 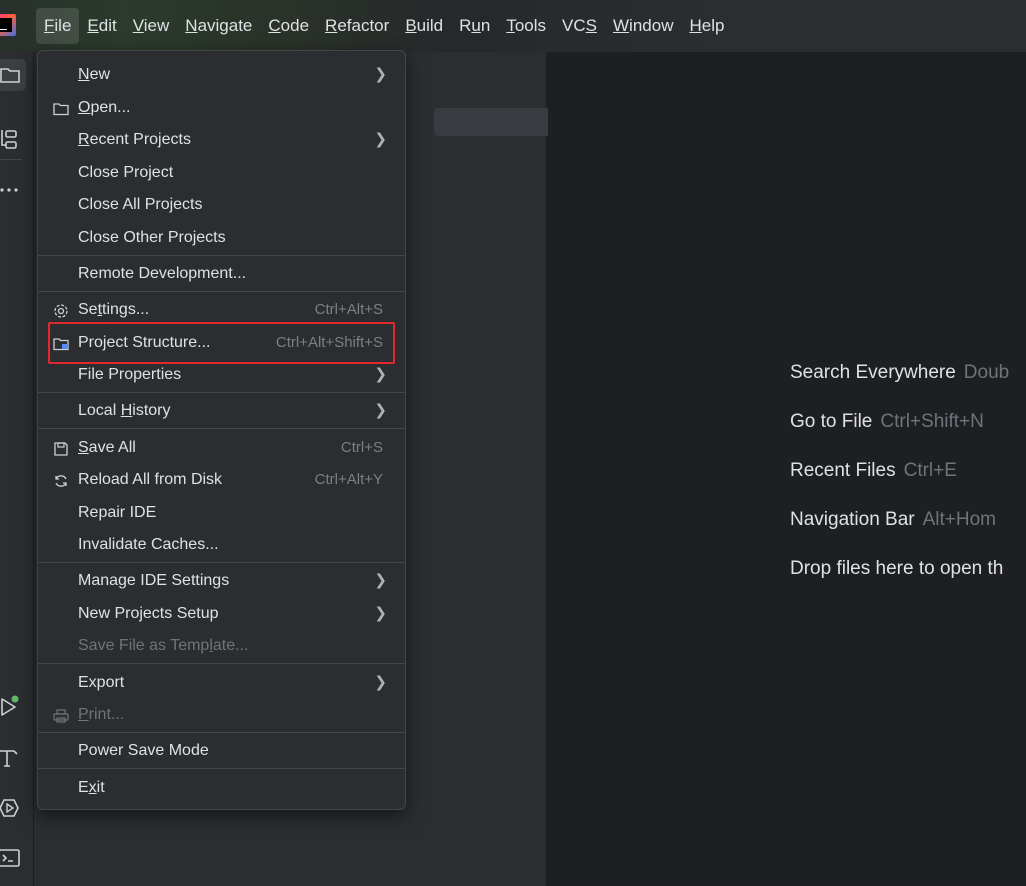 What do you see at coordinates (61, 108) in the screenshot?
I see `folder-icon` at bounding box center [61, 108].